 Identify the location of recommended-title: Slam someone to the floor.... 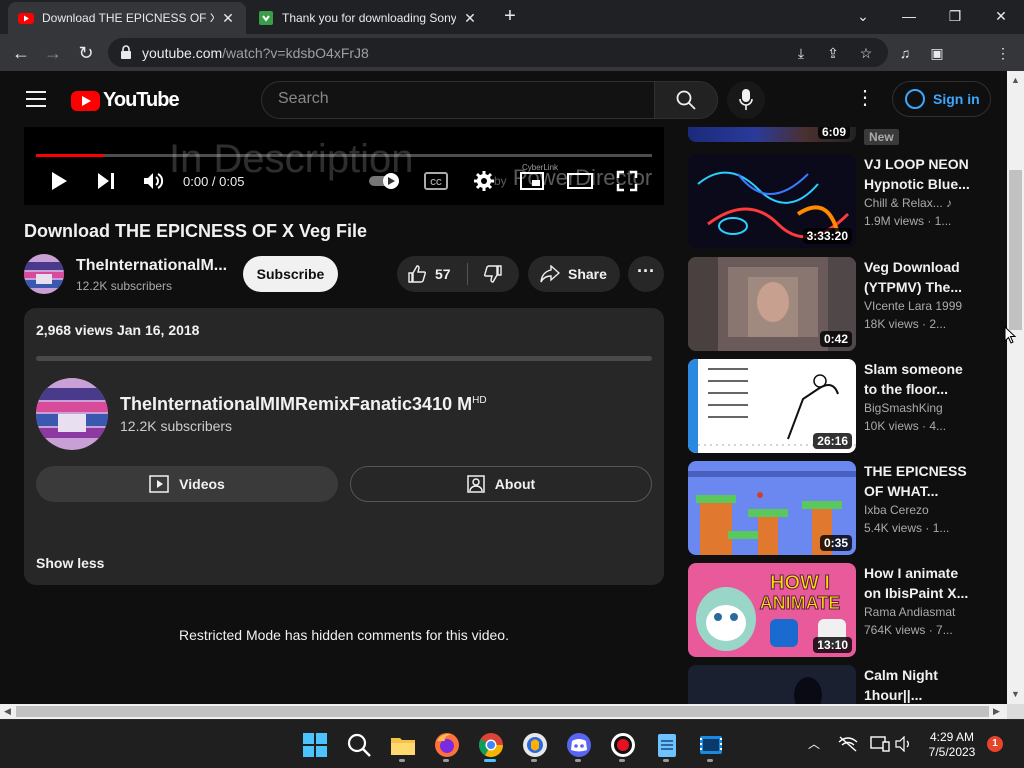
(913, 379).